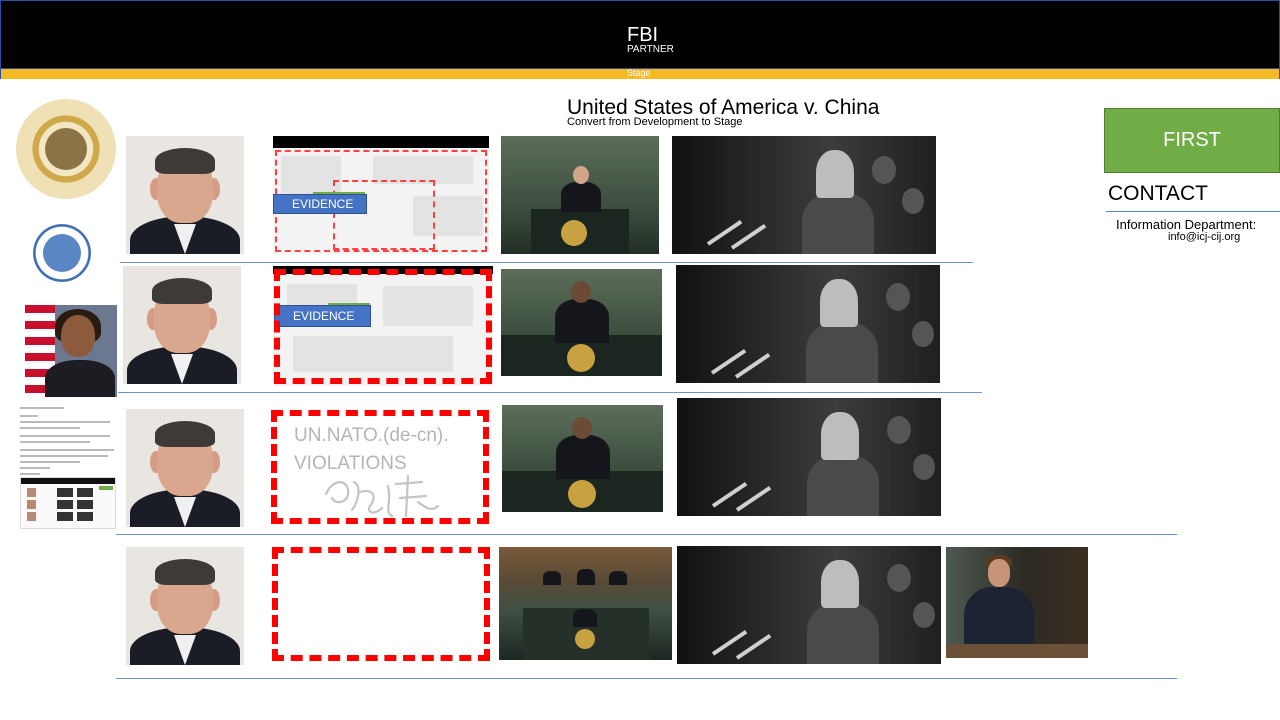  What do you see at coordinates (185, 606) in the screenshot?
I see `portrait-row4` at bounding box center [185, 606].